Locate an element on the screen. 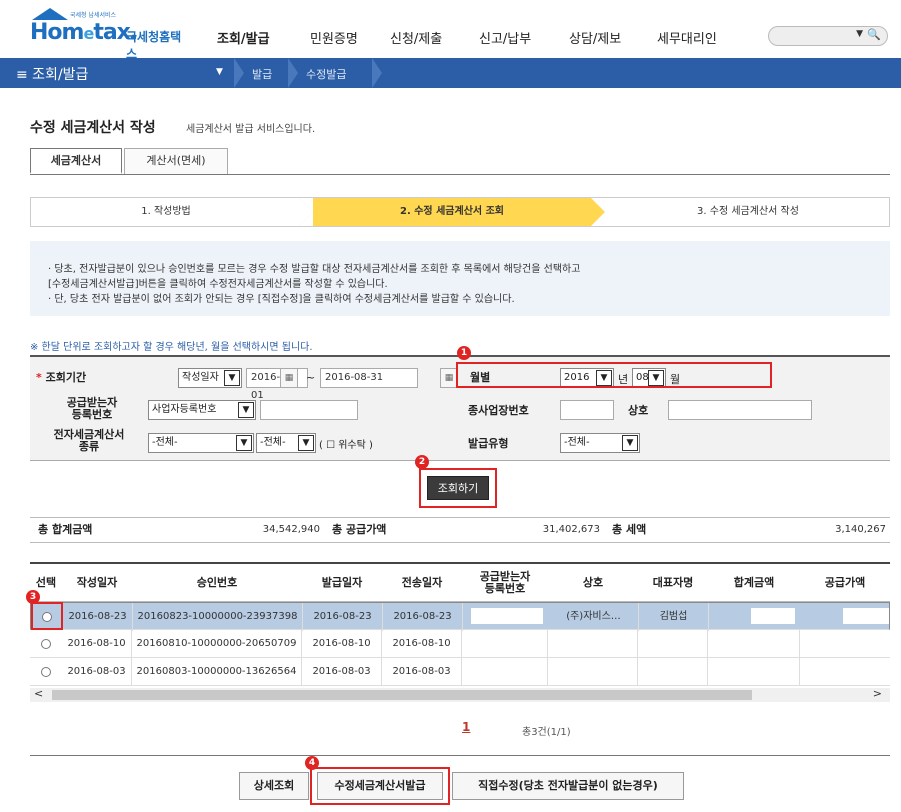 Image resolution: width=901 pixels, height=812 pixels. supply-amount-label: 총 공급가액 is located at coordinates (359, 529).